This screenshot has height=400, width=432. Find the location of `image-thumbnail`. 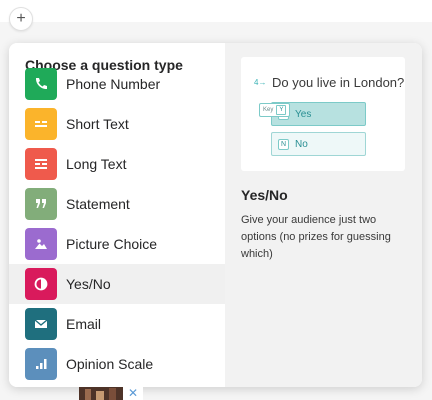

image-thumbnail is located at coordinates (101, 393).